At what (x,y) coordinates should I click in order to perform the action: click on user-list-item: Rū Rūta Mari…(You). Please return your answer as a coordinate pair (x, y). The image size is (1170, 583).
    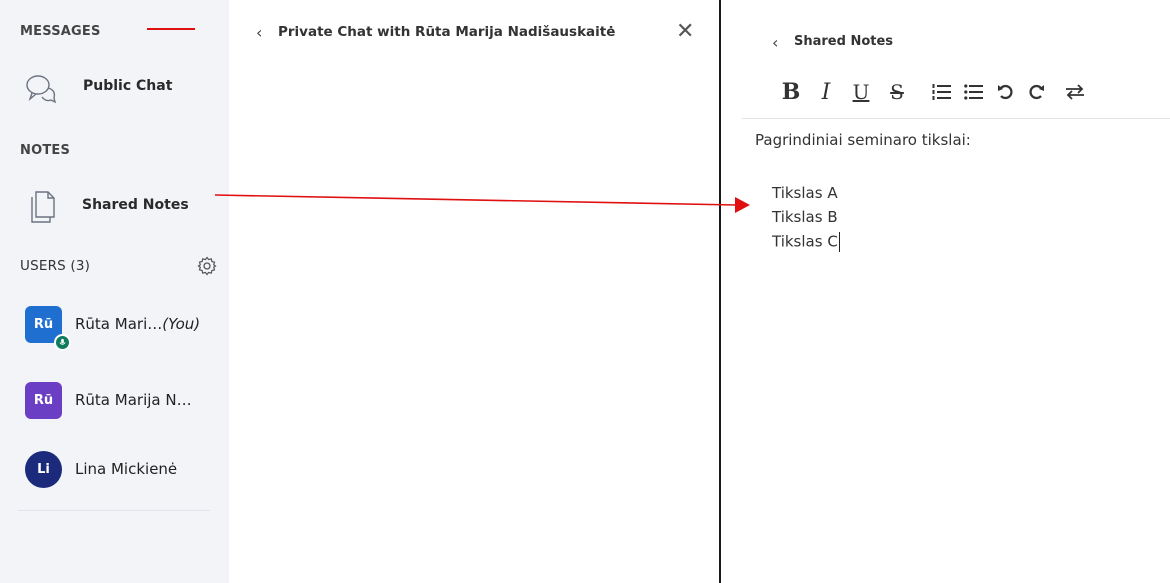
    Looking at the image, I should click on (114, 330).